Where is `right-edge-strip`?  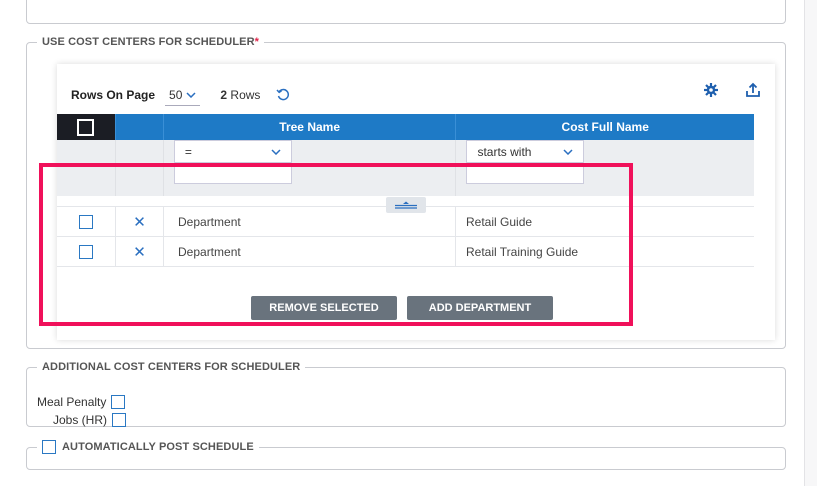 right-edge-strip is located at coordinates (810, 243).